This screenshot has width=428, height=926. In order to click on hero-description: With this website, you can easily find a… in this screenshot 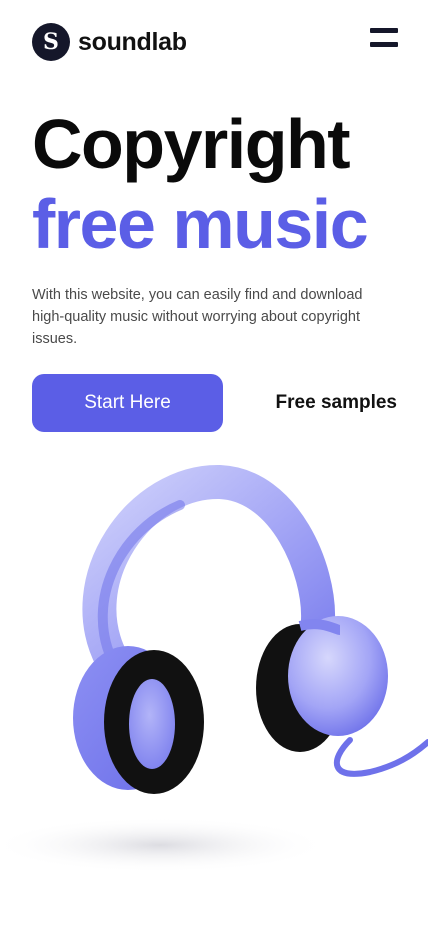, I will do `click(197, 317)`.